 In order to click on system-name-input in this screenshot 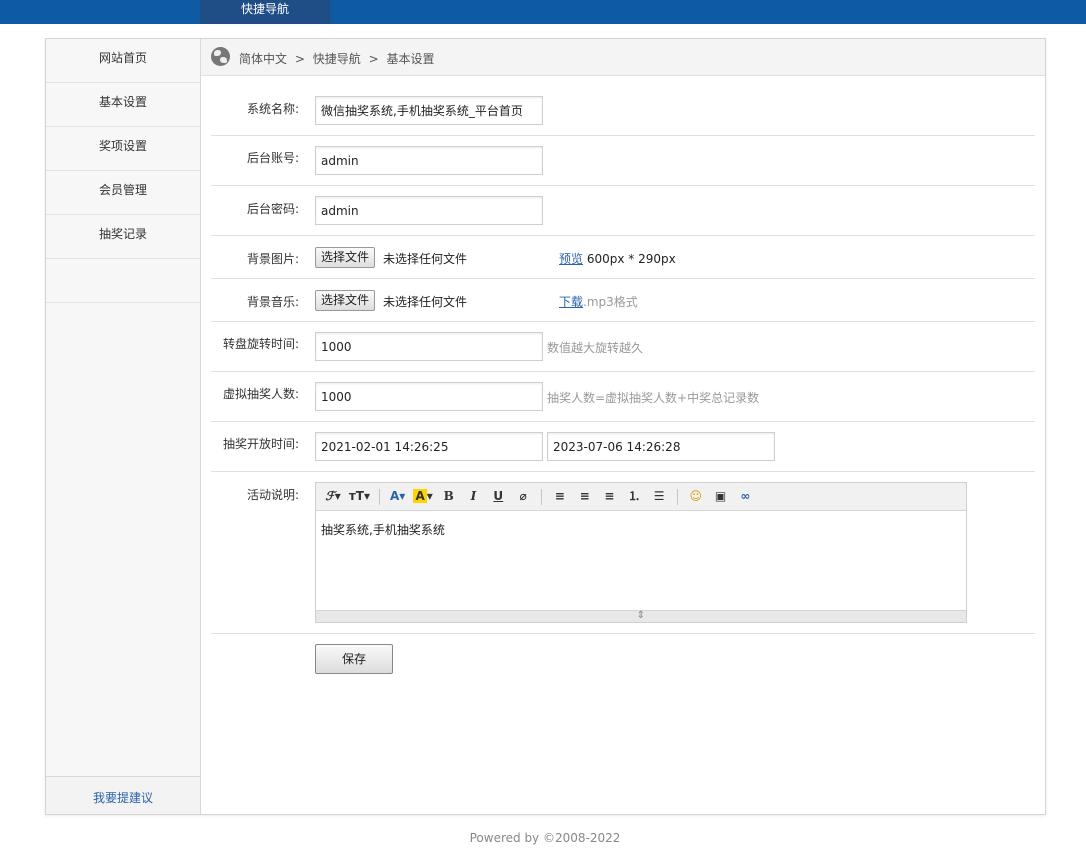, I will do `click(429, 110)`.